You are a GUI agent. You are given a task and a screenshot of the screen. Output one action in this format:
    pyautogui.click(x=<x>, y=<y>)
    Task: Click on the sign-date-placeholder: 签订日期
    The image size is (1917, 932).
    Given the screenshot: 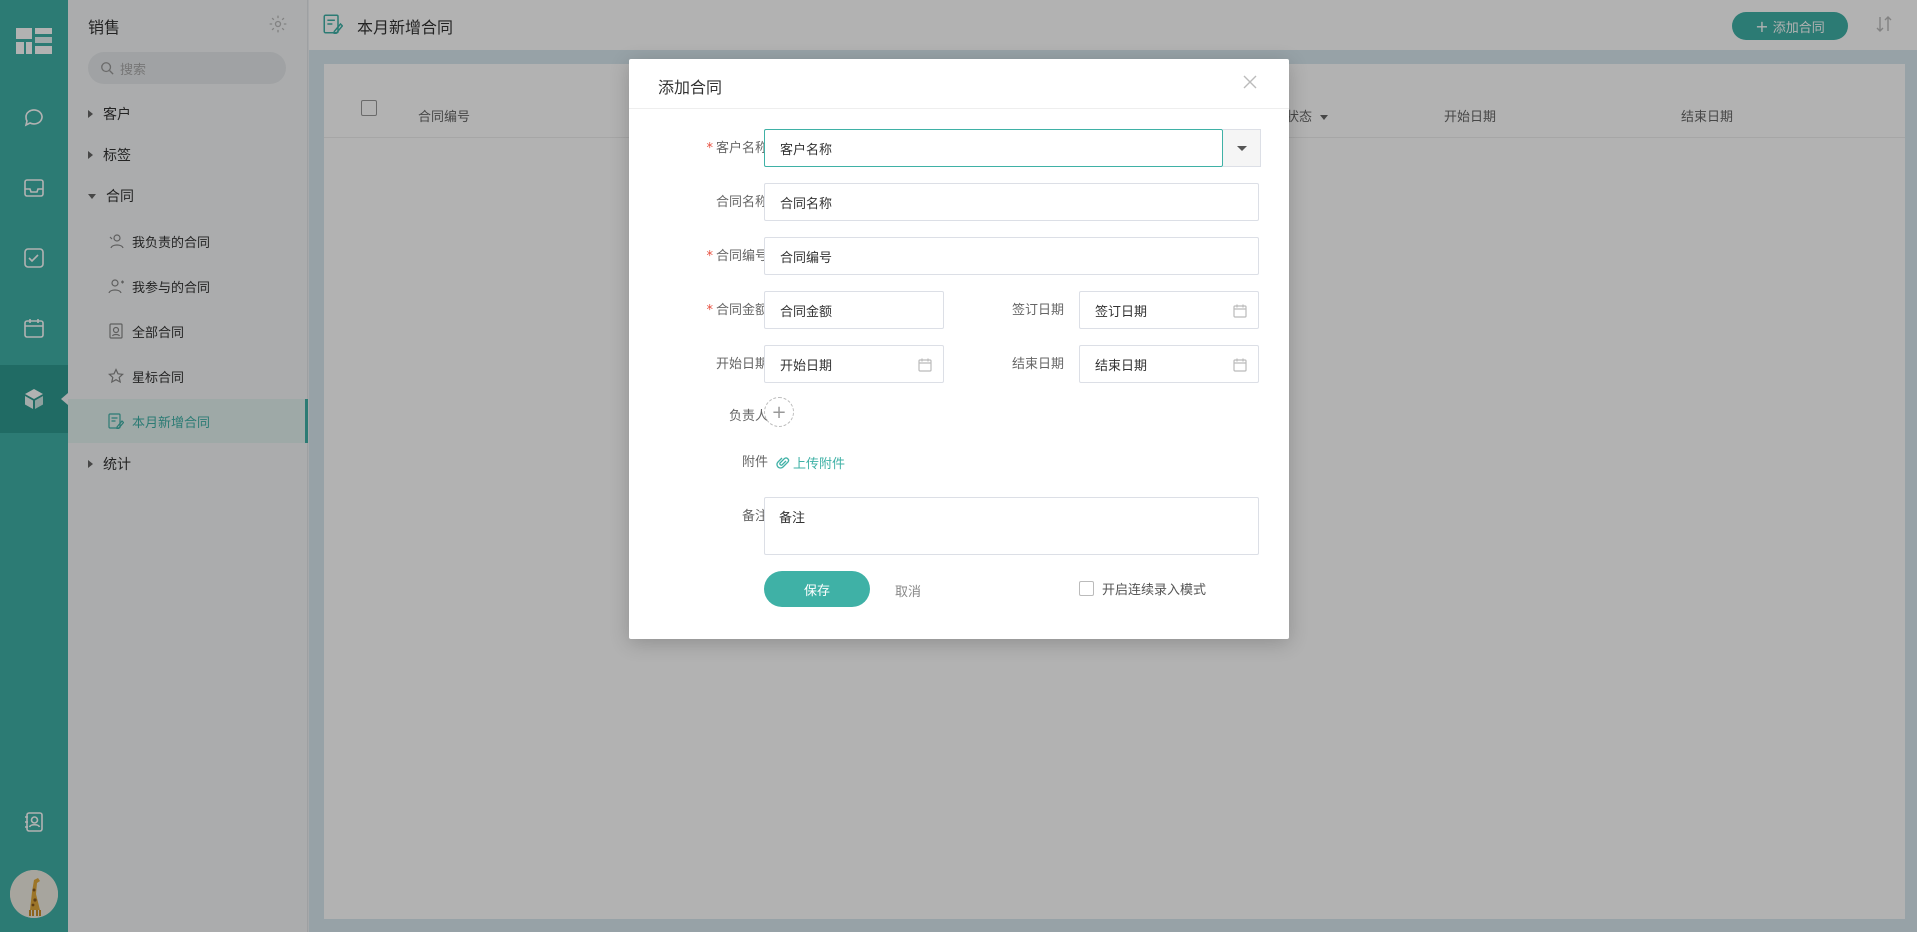 What is the action you would take?
    pyautogui.click(x=1121, y=312)
    